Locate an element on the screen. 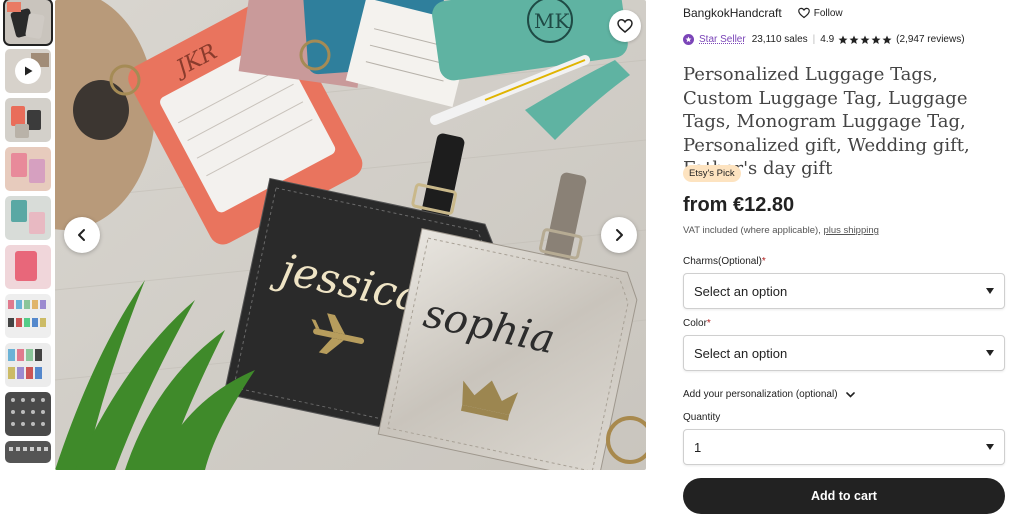  shop-row: BangkokHandcraft Follow is located at coordinates (763, 13).